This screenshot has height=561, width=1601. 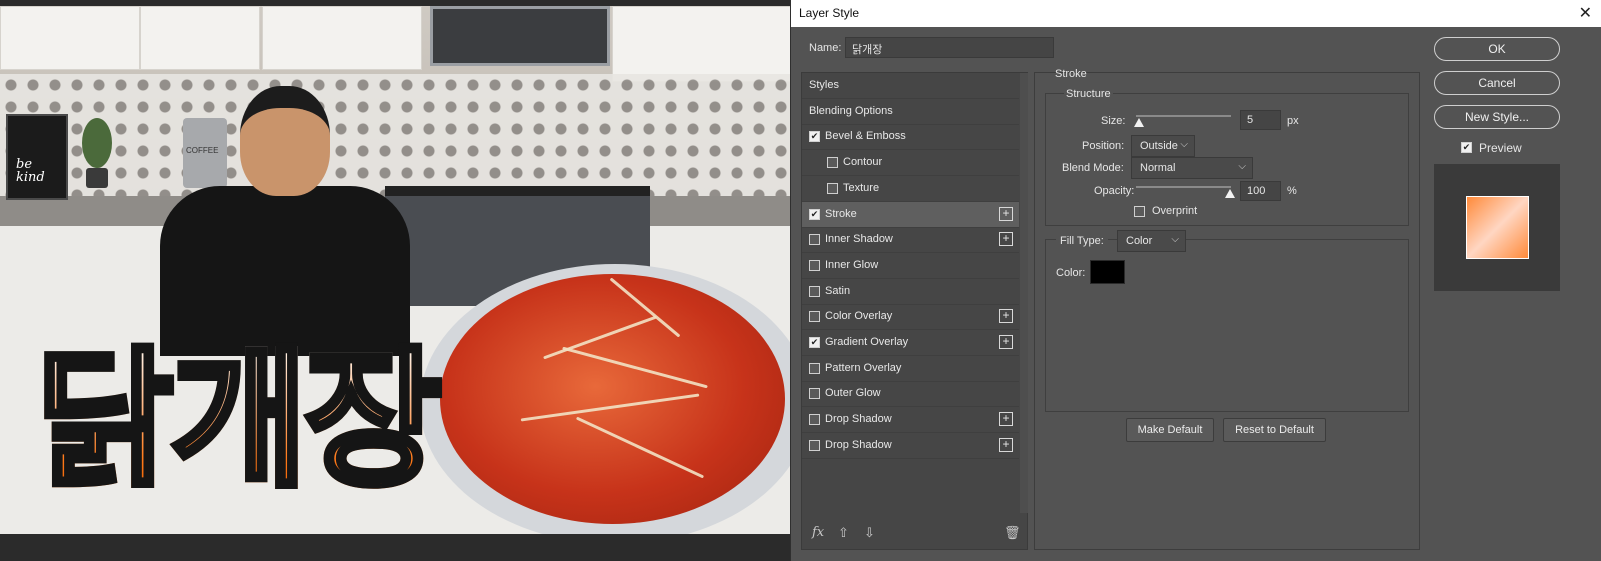 What do you see at coordinates (910, 394) in the screenshot?
I see `style-item-outer-glow: Outer Glow` at bounding box center [910, 394].